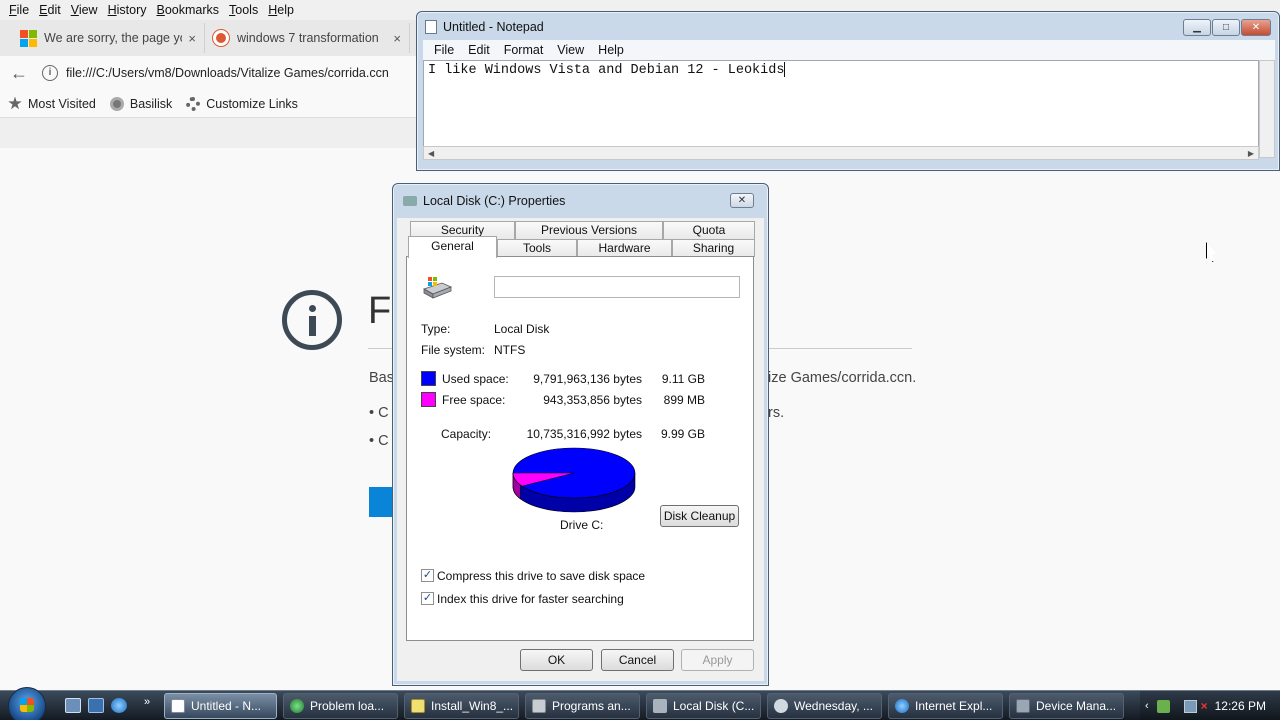 This screenshot has width=1280, height=720. Describe the element at coordinates (1147, 706) in the screenshot. I see `tray-expand-icon: ‹` at that location.